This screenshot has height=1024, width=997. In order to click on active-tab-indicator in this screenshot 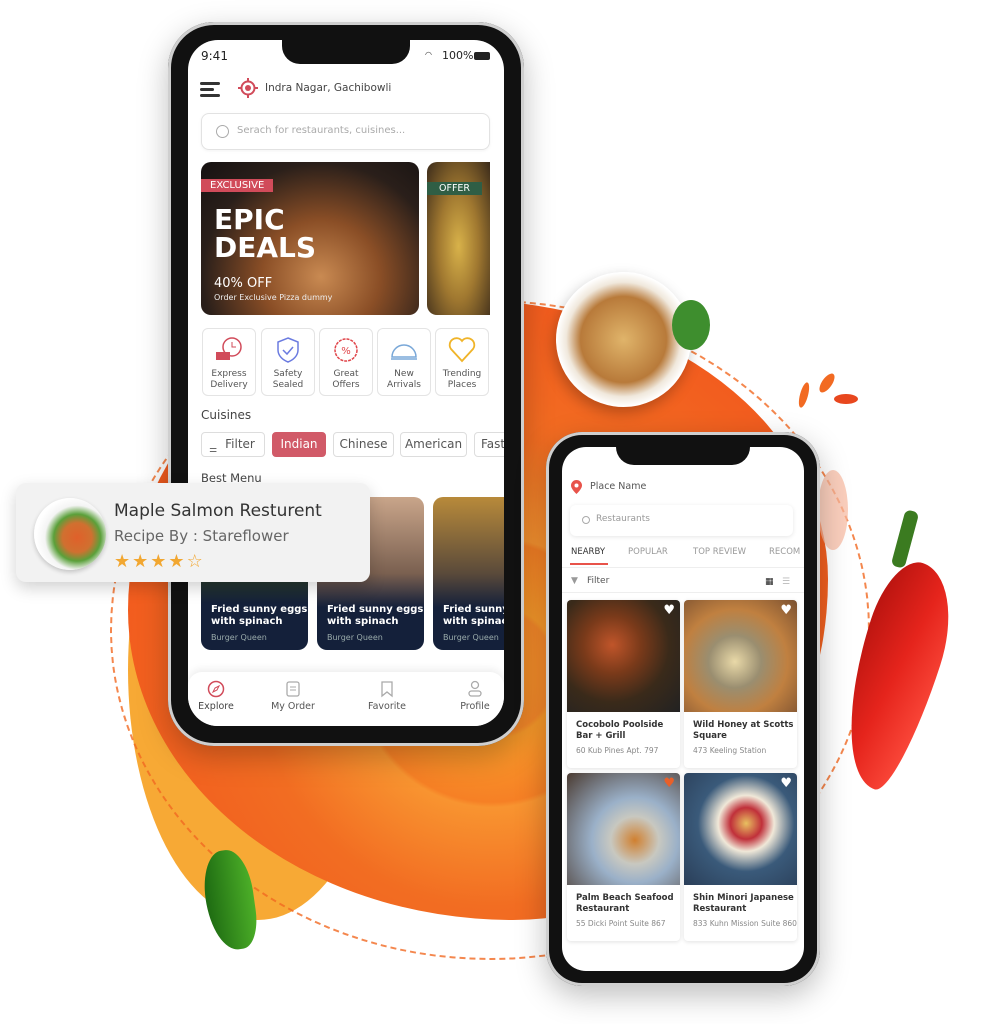, I will do `click(589, 564)`.